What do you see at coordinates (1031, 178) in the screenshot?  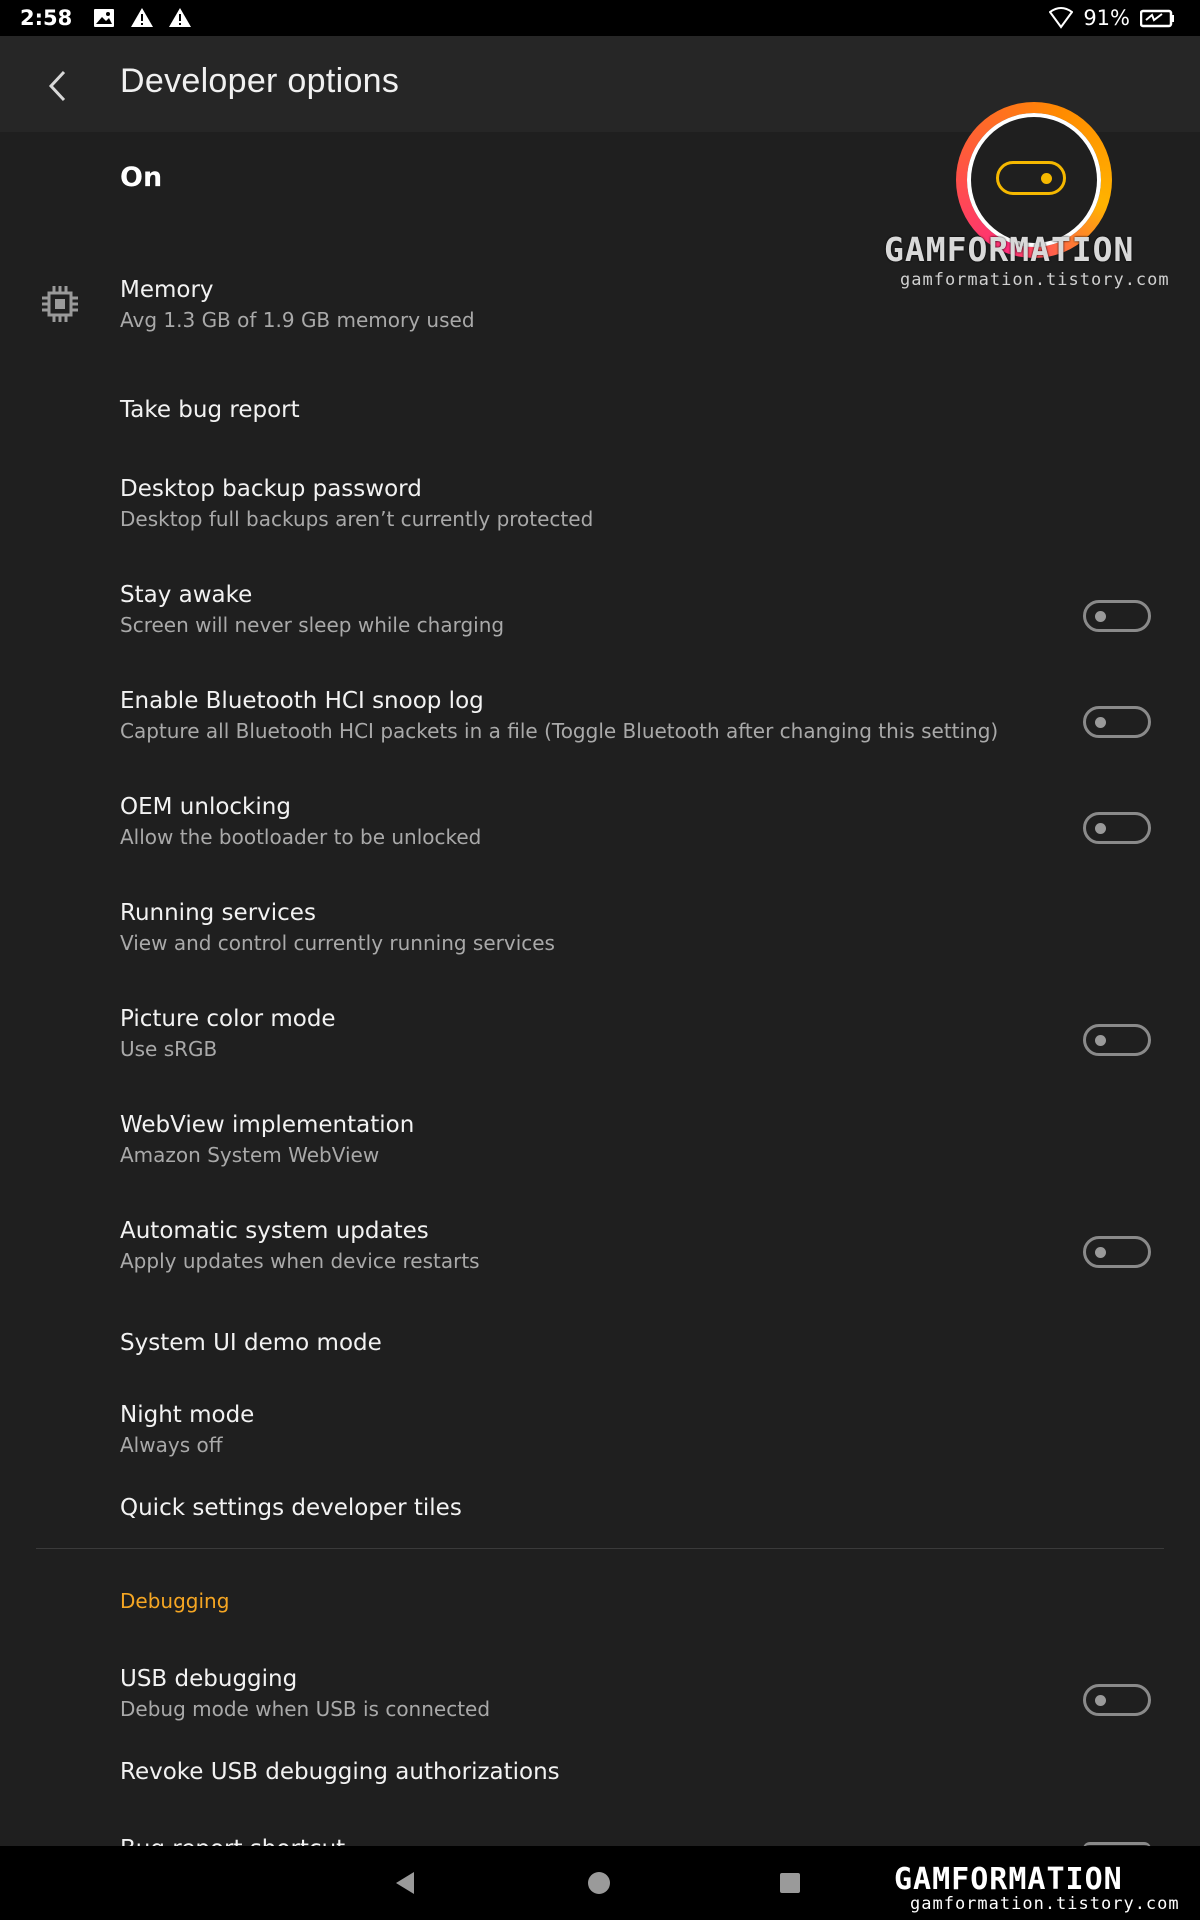 I see `toggle-on-icon` at bounding box center [1031, 178].